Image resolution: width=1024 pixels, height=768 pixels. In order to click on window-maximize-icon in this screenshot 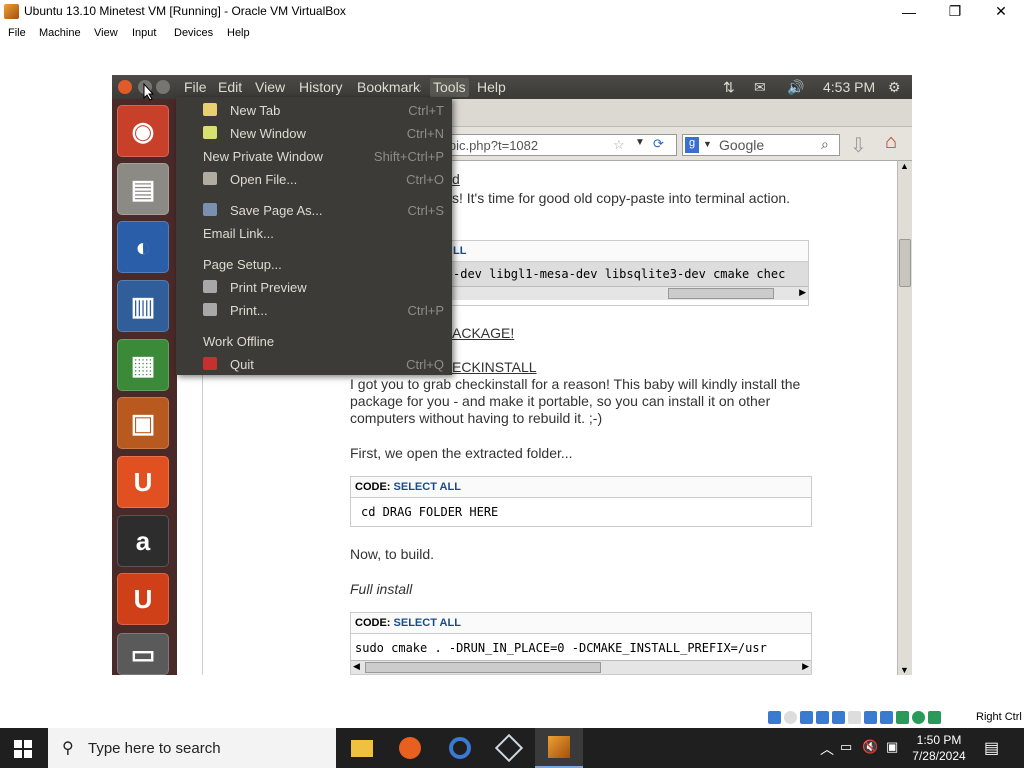, I will do `click(163, 87)`.